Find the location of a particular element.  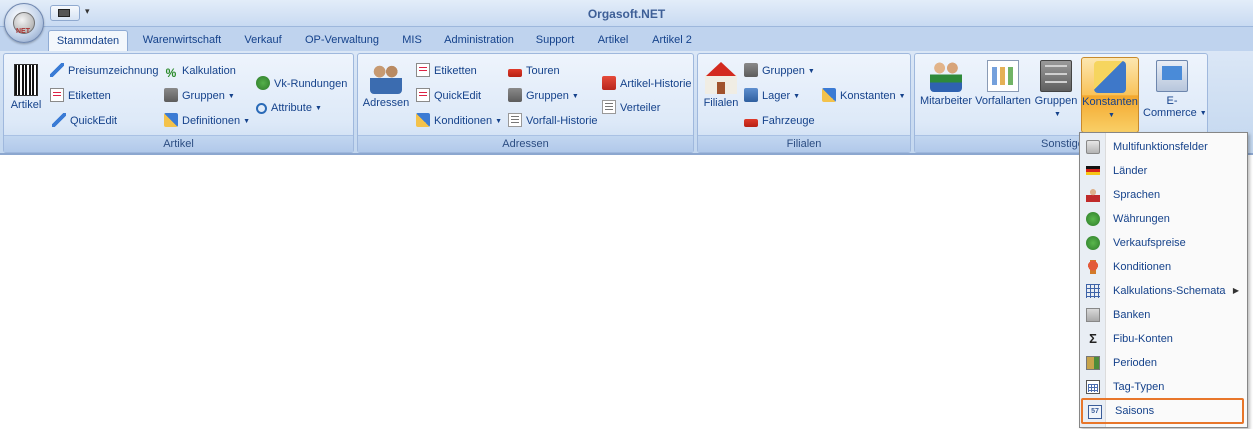

menu-item-label: Perioden is located at coordinates (1135, 363).